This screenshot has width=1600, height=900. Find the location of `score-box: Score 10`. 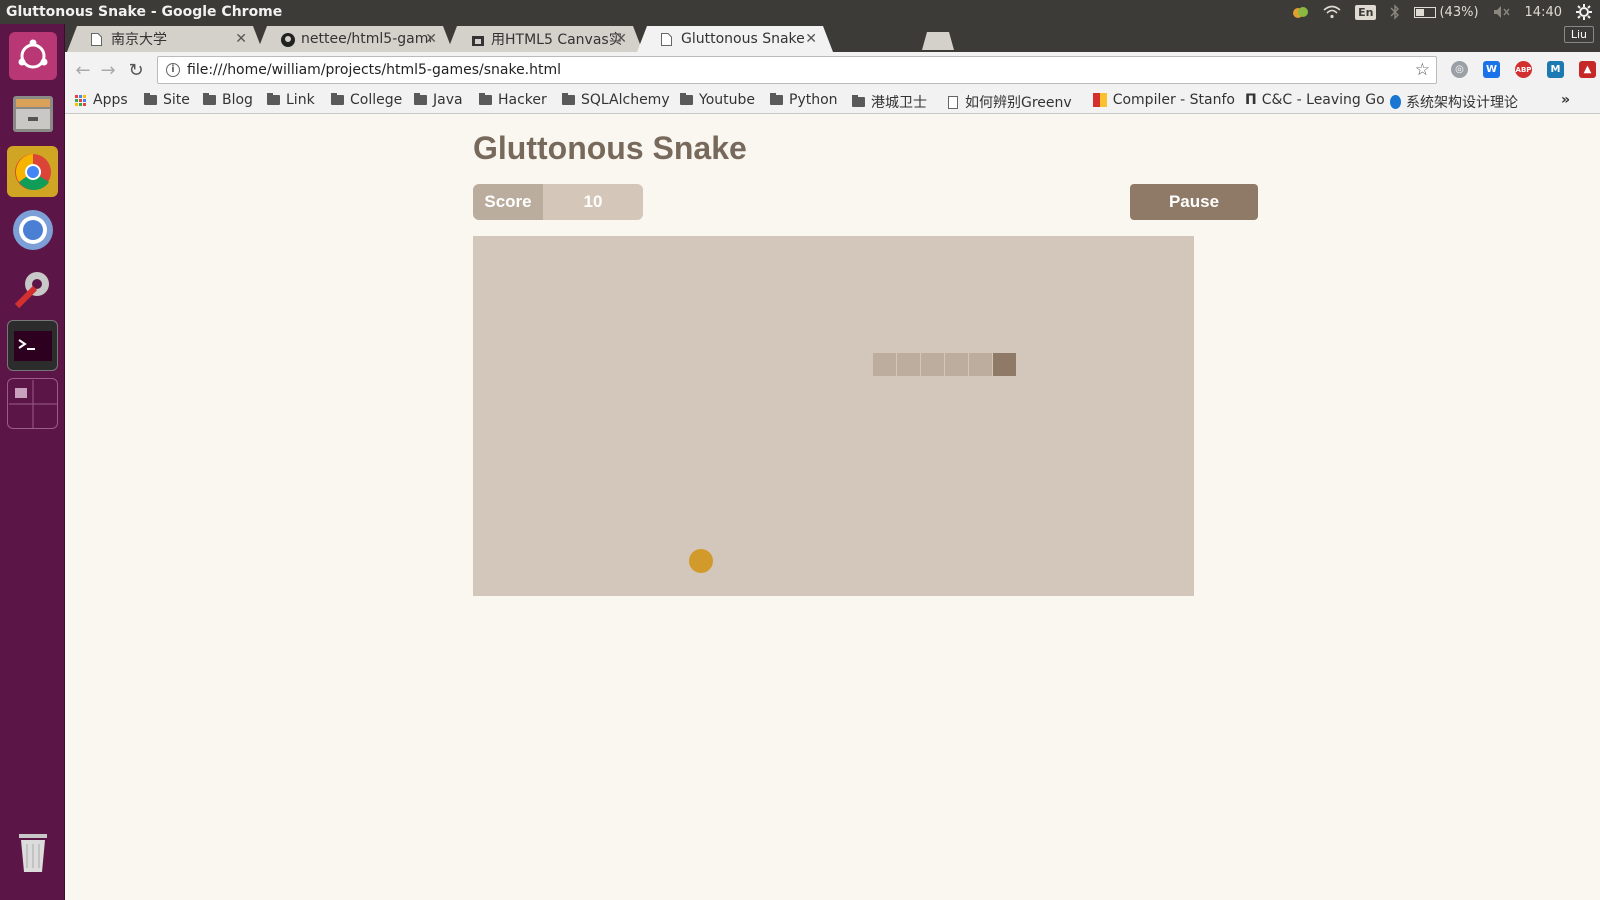

score-box: Score 10 is located at coordinates (558, 202).